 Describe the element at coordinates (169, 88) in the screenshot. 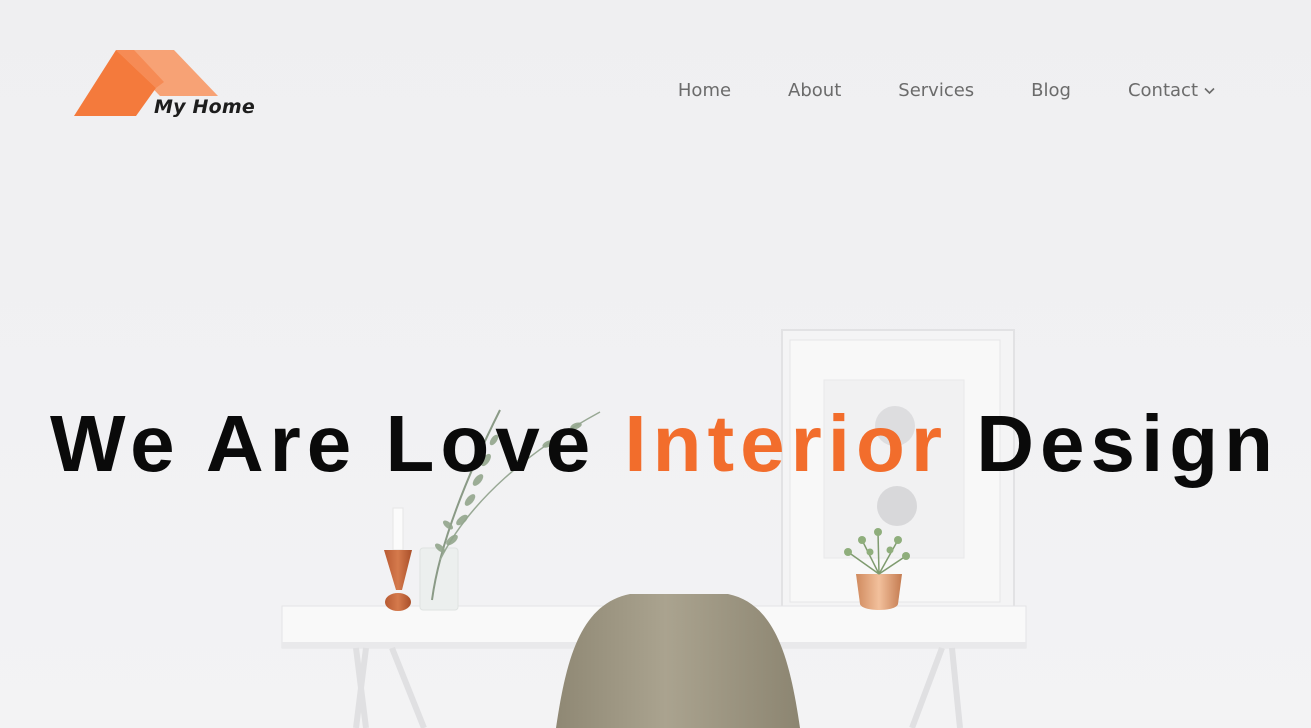

I see `brand-logo: My Home` at that location.